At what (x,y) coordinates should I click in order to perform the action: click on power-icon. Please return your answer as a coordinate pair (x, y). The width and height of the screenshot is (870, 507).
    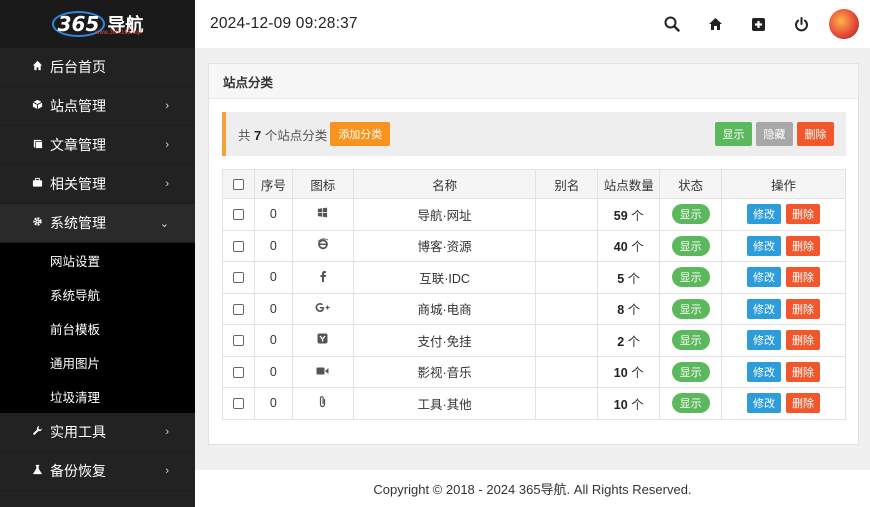
    Looking at the image, I should click on (801, 24).